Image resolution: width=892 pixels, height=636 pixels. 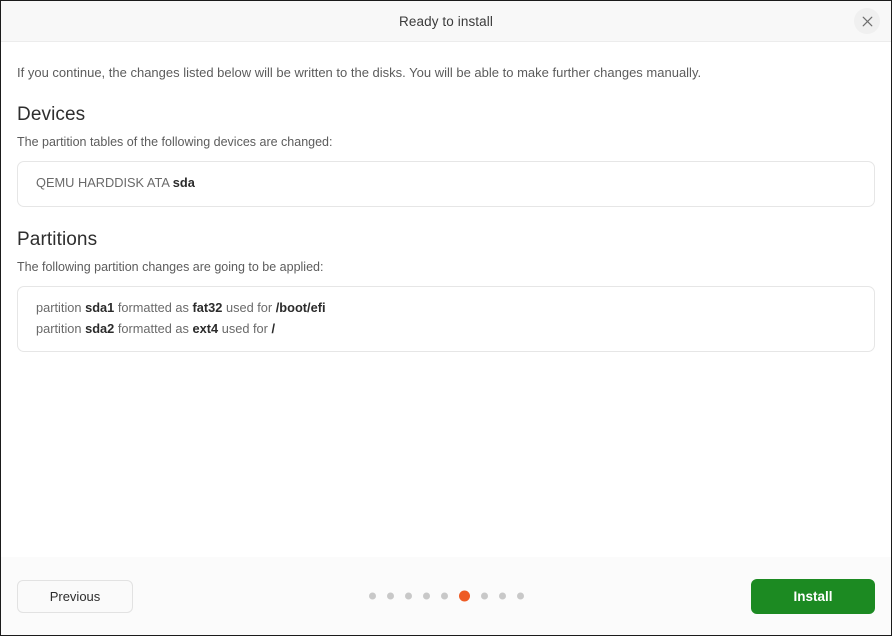 I want to click on partition-mountpoint: /, so click(x=273, y=328).